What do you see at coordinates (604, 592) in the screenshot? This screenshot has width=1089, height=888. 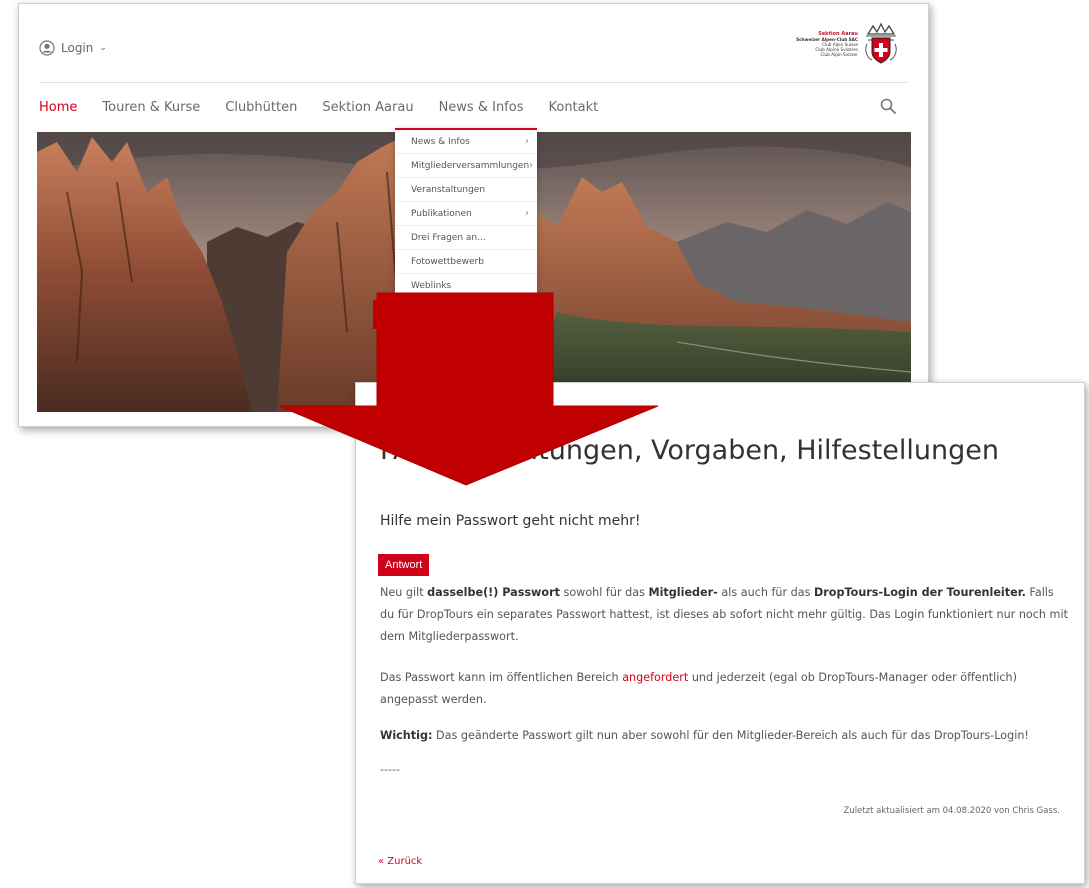 I see `p1-text-c: sowohl für das` at bounding box center [604, 592].